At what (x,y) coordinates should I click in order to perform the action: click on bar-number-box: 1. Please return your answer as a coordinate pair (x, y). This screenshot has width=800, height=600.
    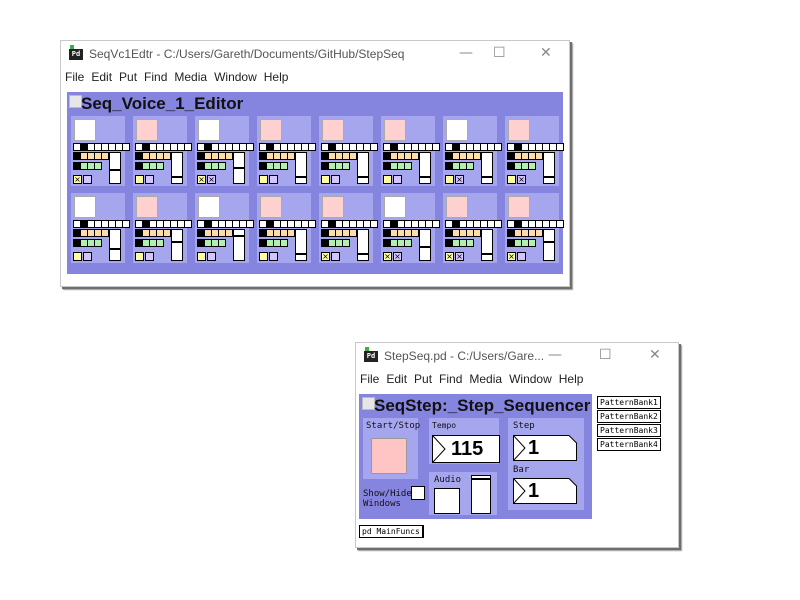
    Looking at the image, I should click on (545, 491).